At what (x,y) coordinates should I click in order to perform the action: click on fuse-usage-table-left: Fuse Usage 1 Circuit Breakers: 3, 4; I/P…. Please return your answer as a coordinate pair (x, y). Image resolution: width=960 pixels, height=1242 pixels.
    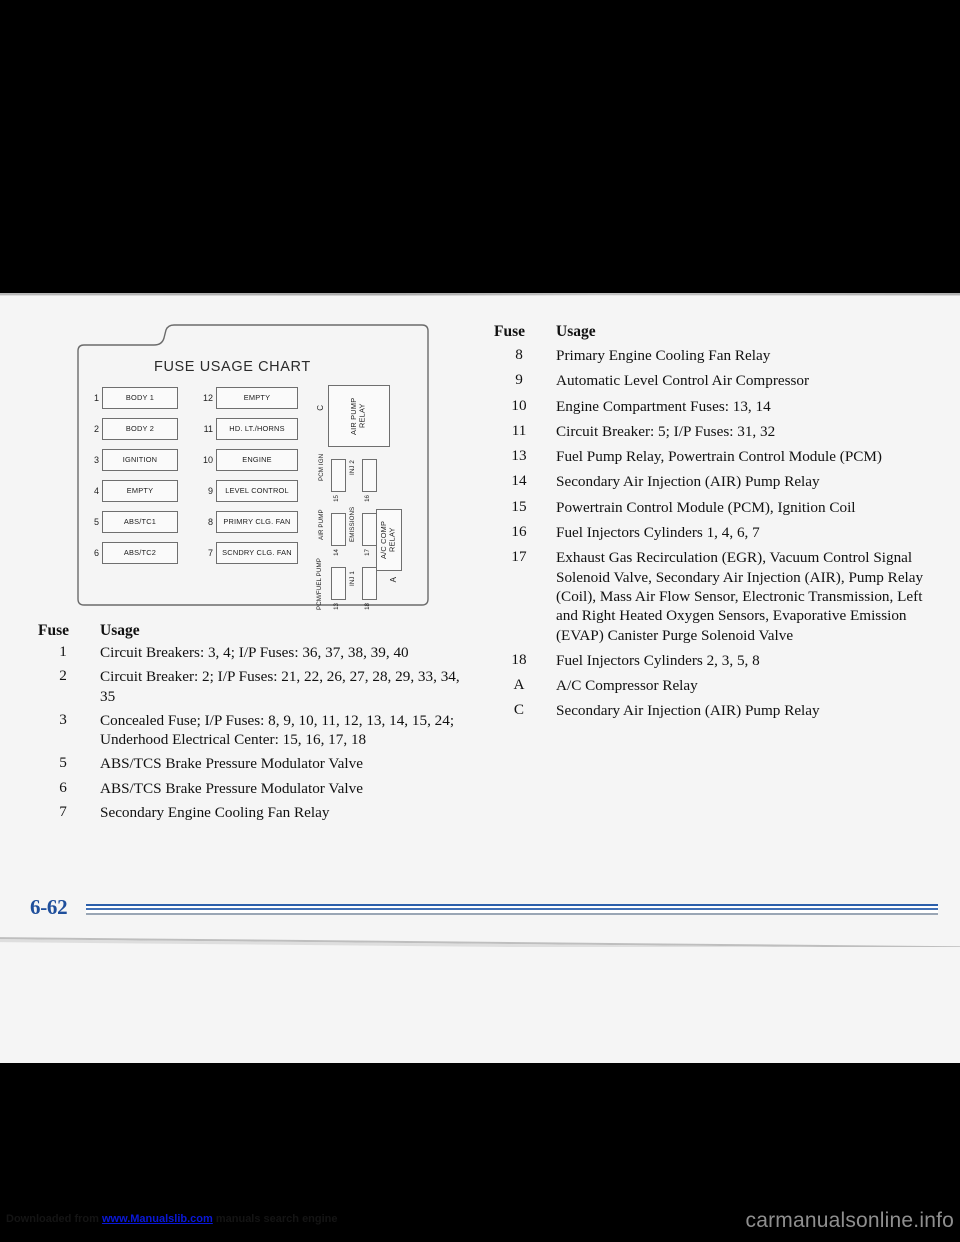
    Looking at the image, I should click on (258, 722).